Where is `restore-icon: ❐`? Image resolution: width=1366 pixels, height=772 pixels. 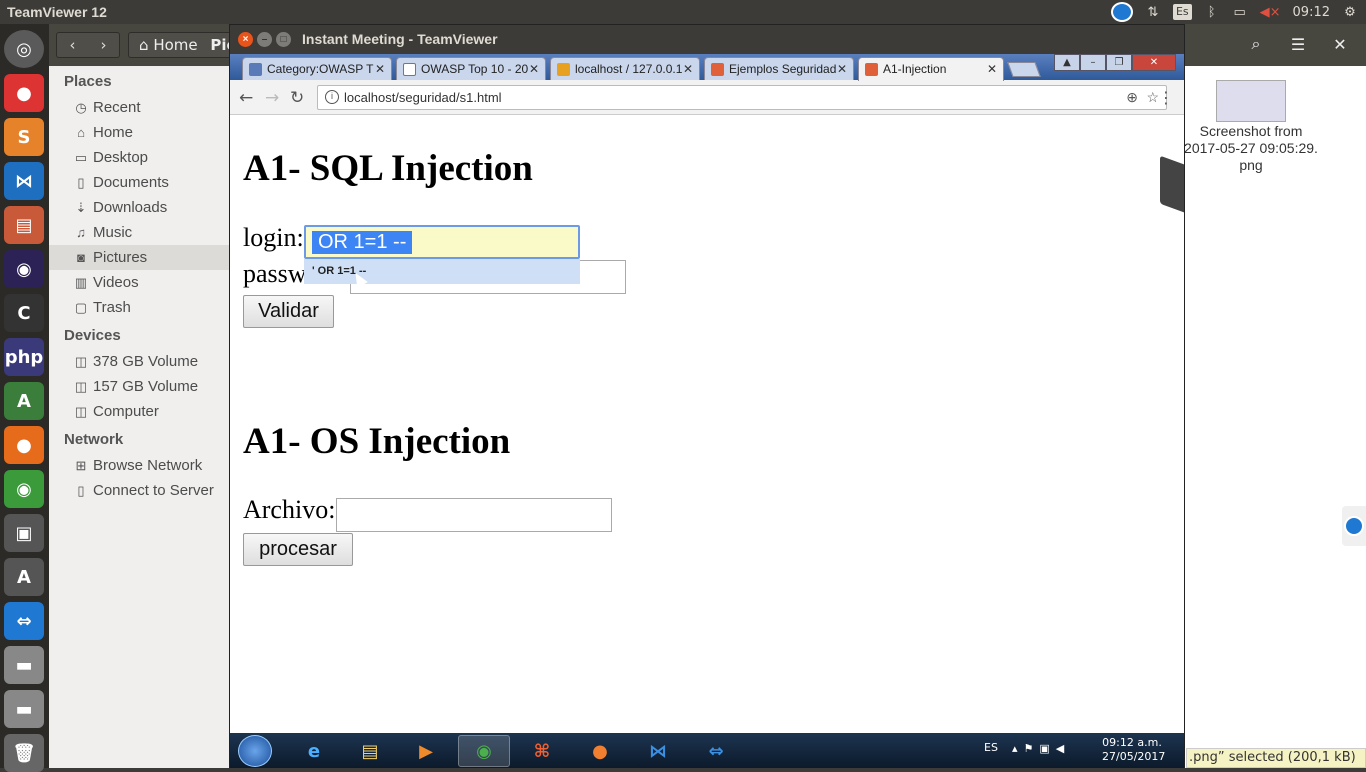
restore-icon: ❐ is located at coordinates (1119, 62).